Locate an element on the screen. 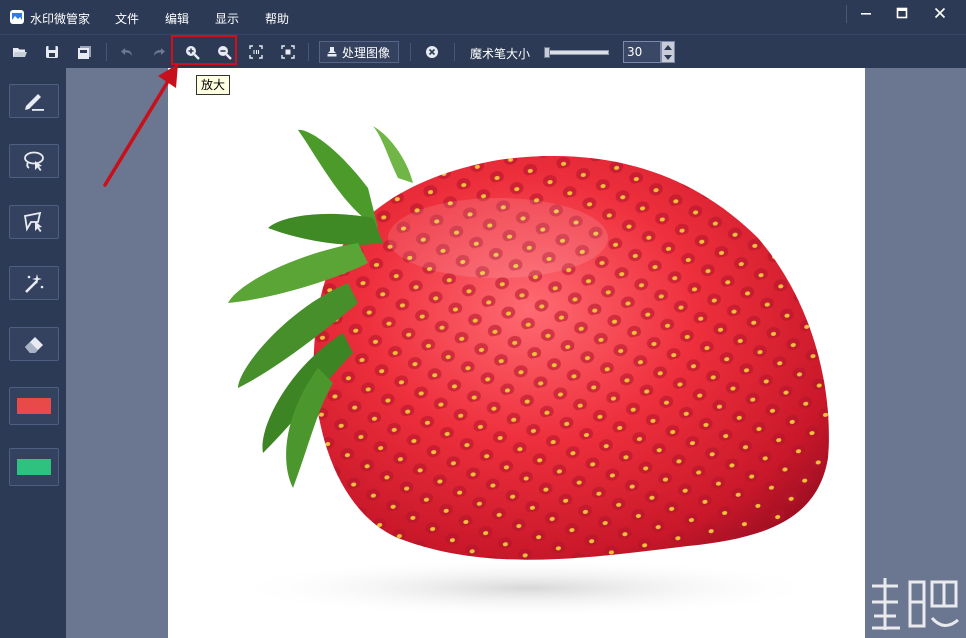  secondary-color-swatch is located at coordinates (34, 467).